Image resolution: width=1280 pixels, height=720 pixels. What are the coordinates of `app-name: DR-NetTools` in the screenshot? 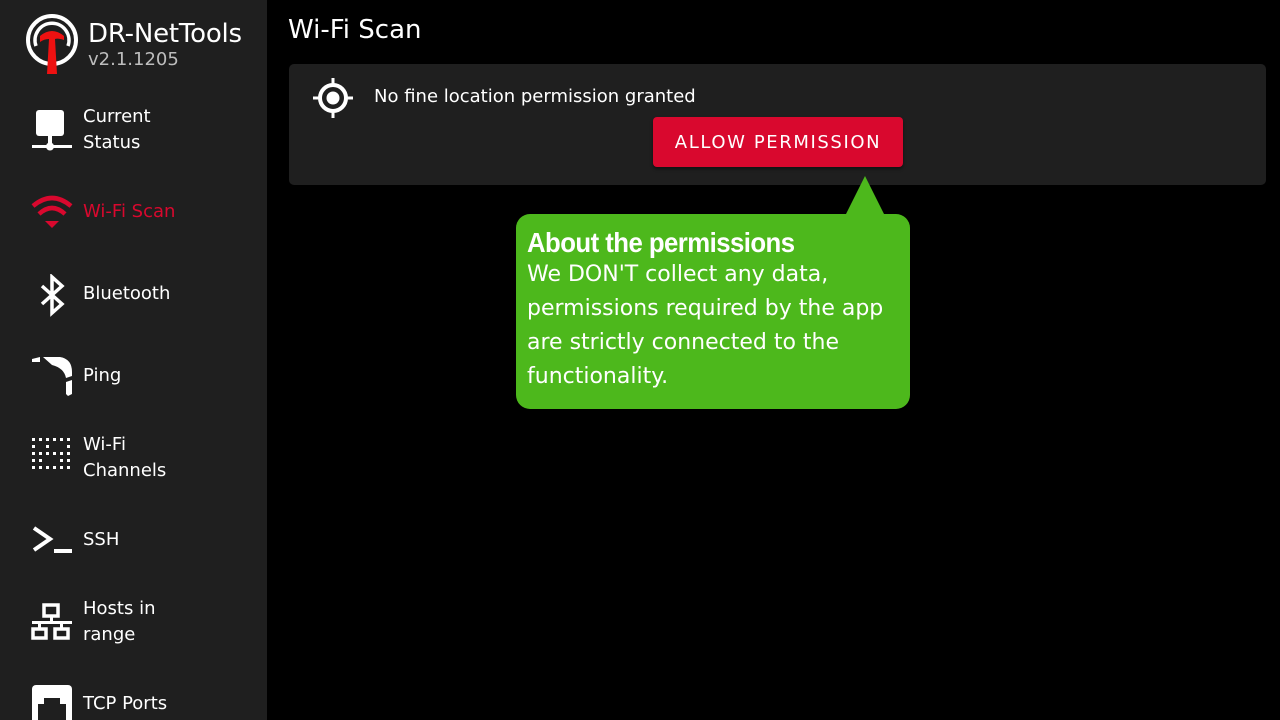 It's located at (165, 34).